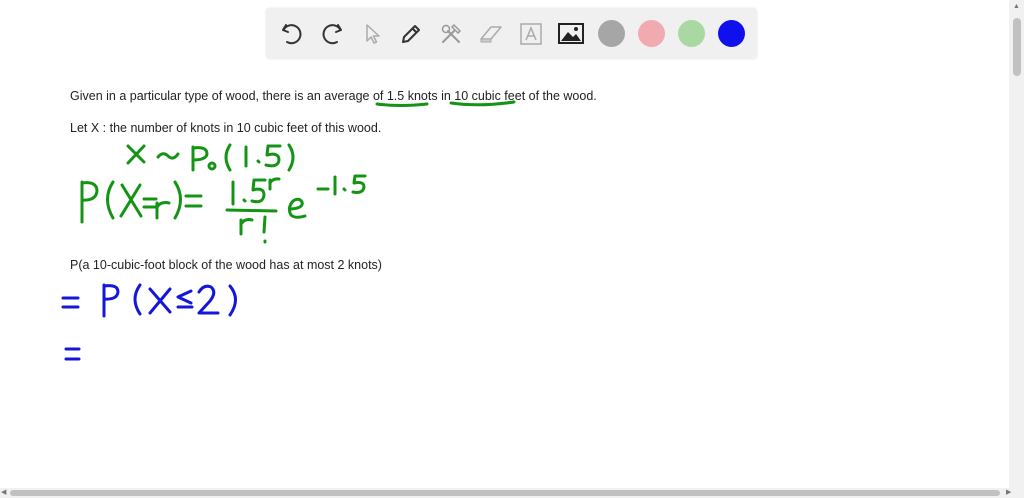 The height and width of the screenshot is (498, 1024). Describe the element at coordinates (402, 104) in the screenshot. I see `underline-knots` at that location.